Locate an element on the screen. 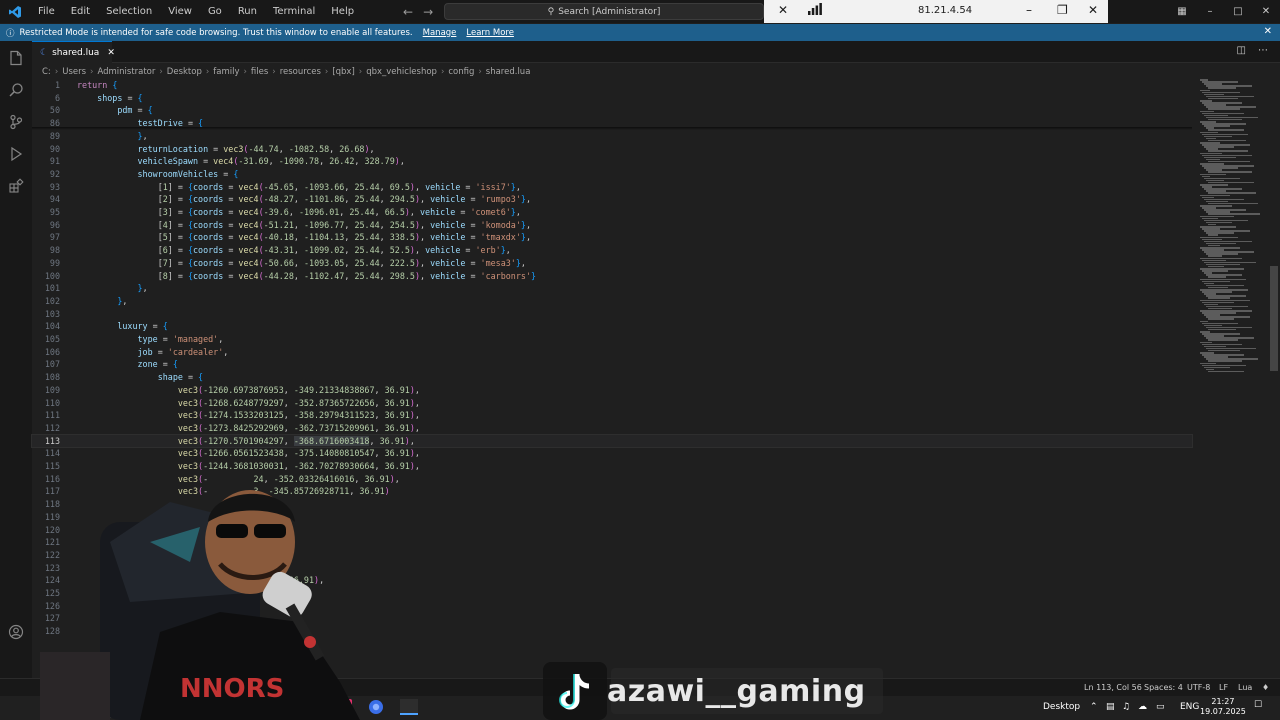 The image size is (1280, 720). learn-more-link: Learn More is located at coordinates (490, 33).